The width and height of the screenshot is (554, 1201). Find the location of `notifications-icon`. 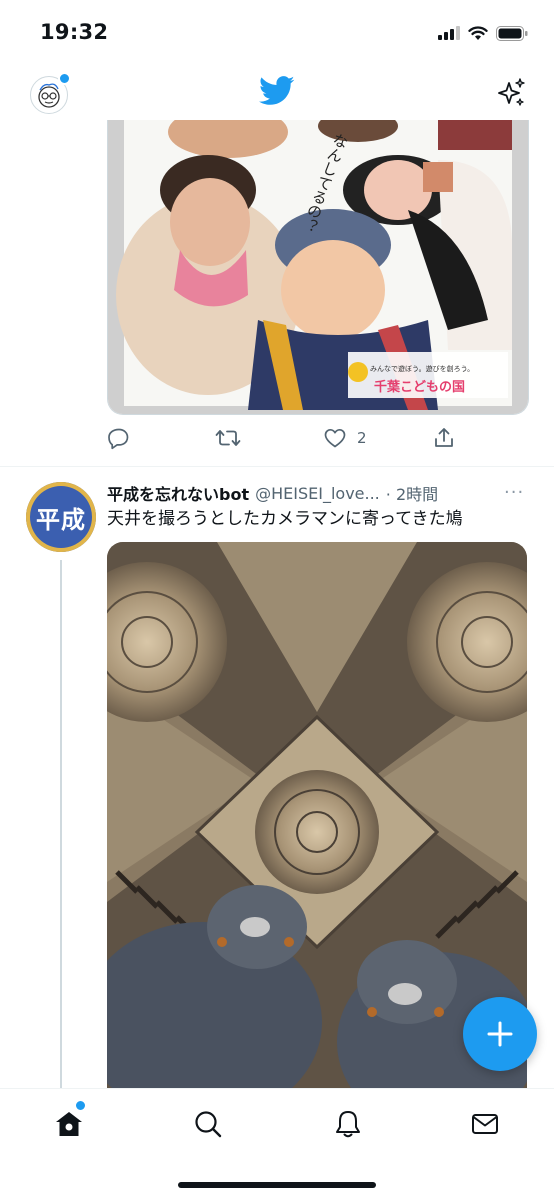

notifications-icon is located at coordinates (348, 1124).